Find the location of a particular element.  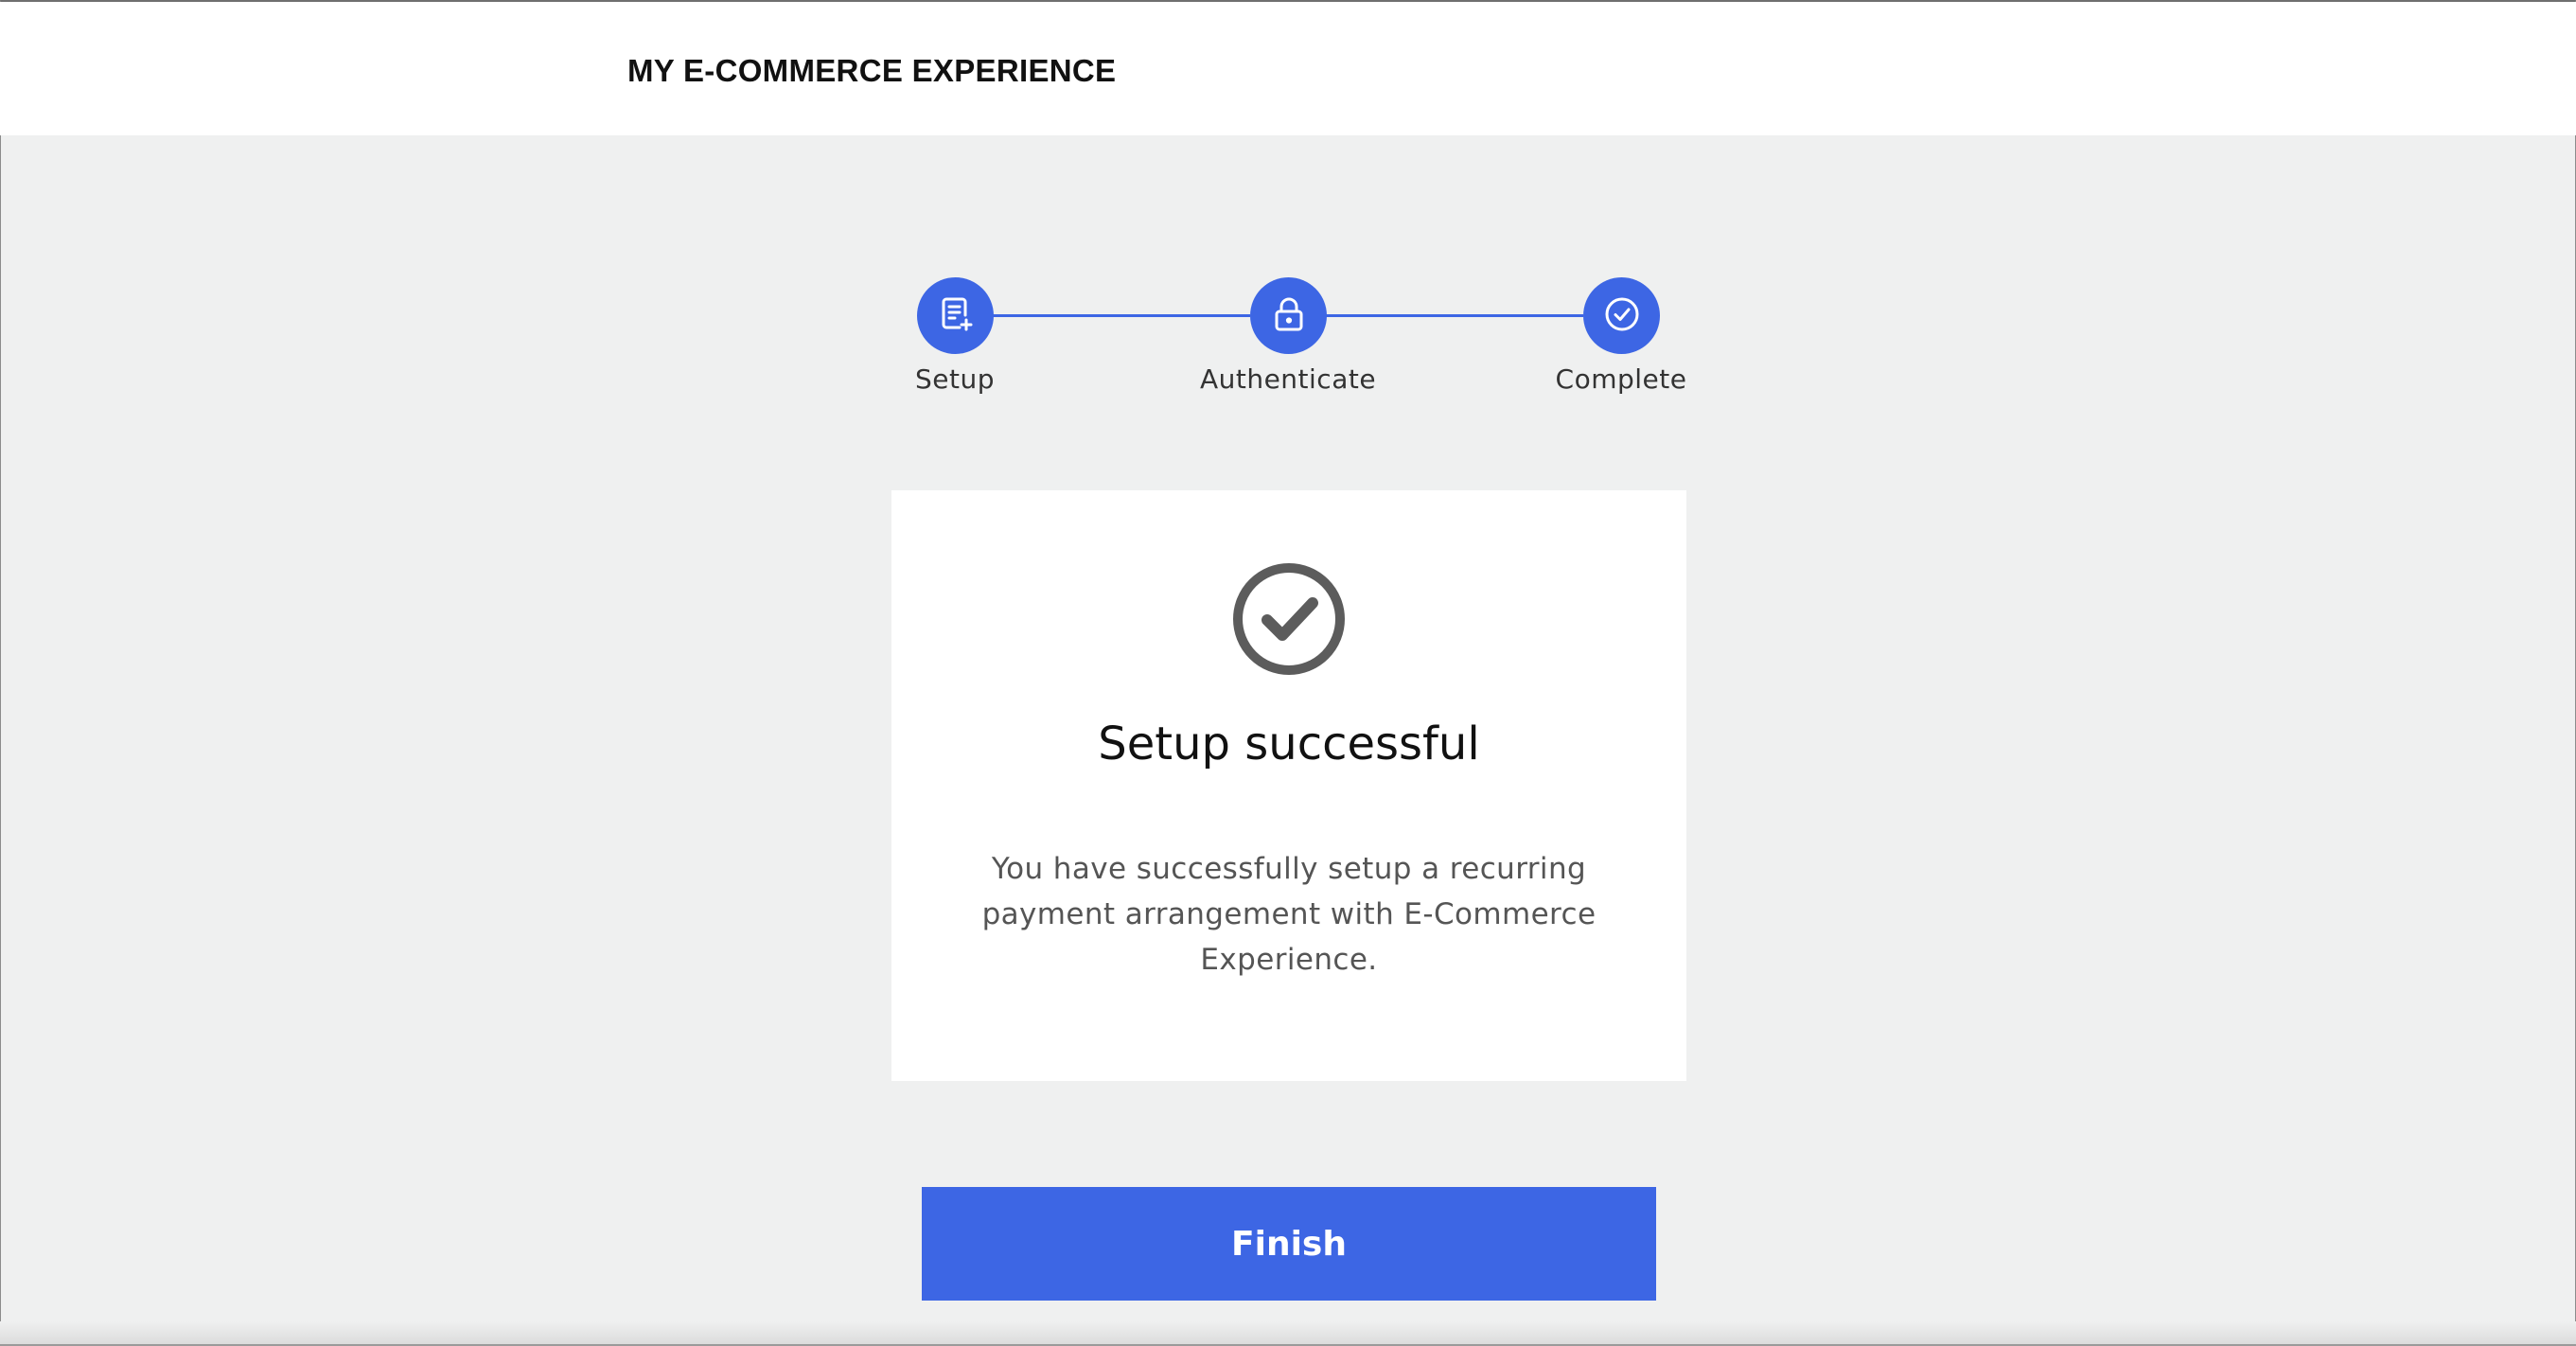

step-complete-indicator is located at coordinates (1621, 315).